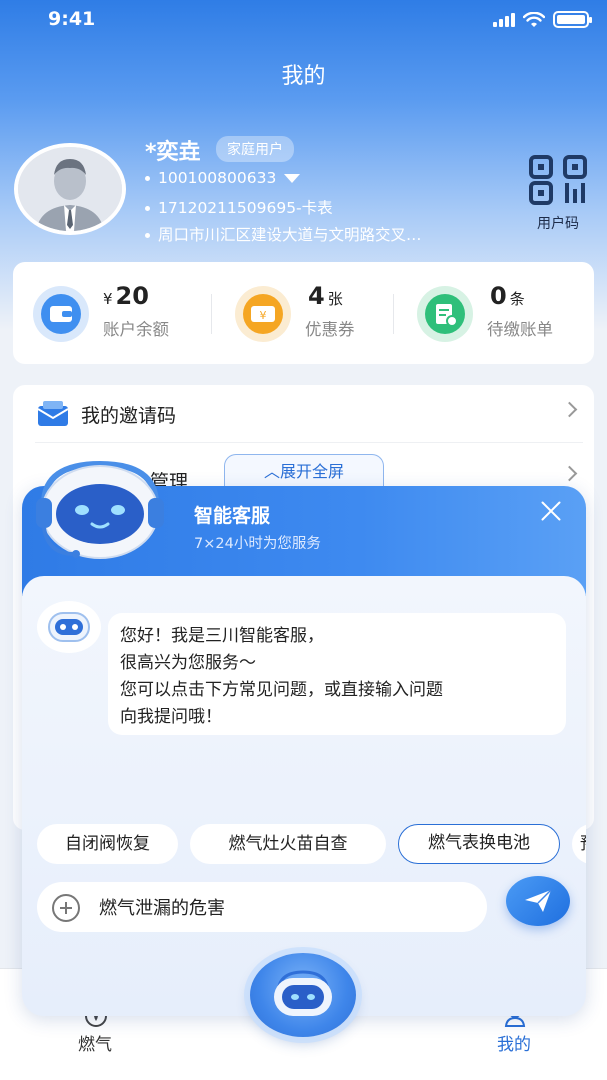  Describe the element at coordinates (123, 312) in the screenshot. I see `balance-stat: ¥20 账户余额` at that location.